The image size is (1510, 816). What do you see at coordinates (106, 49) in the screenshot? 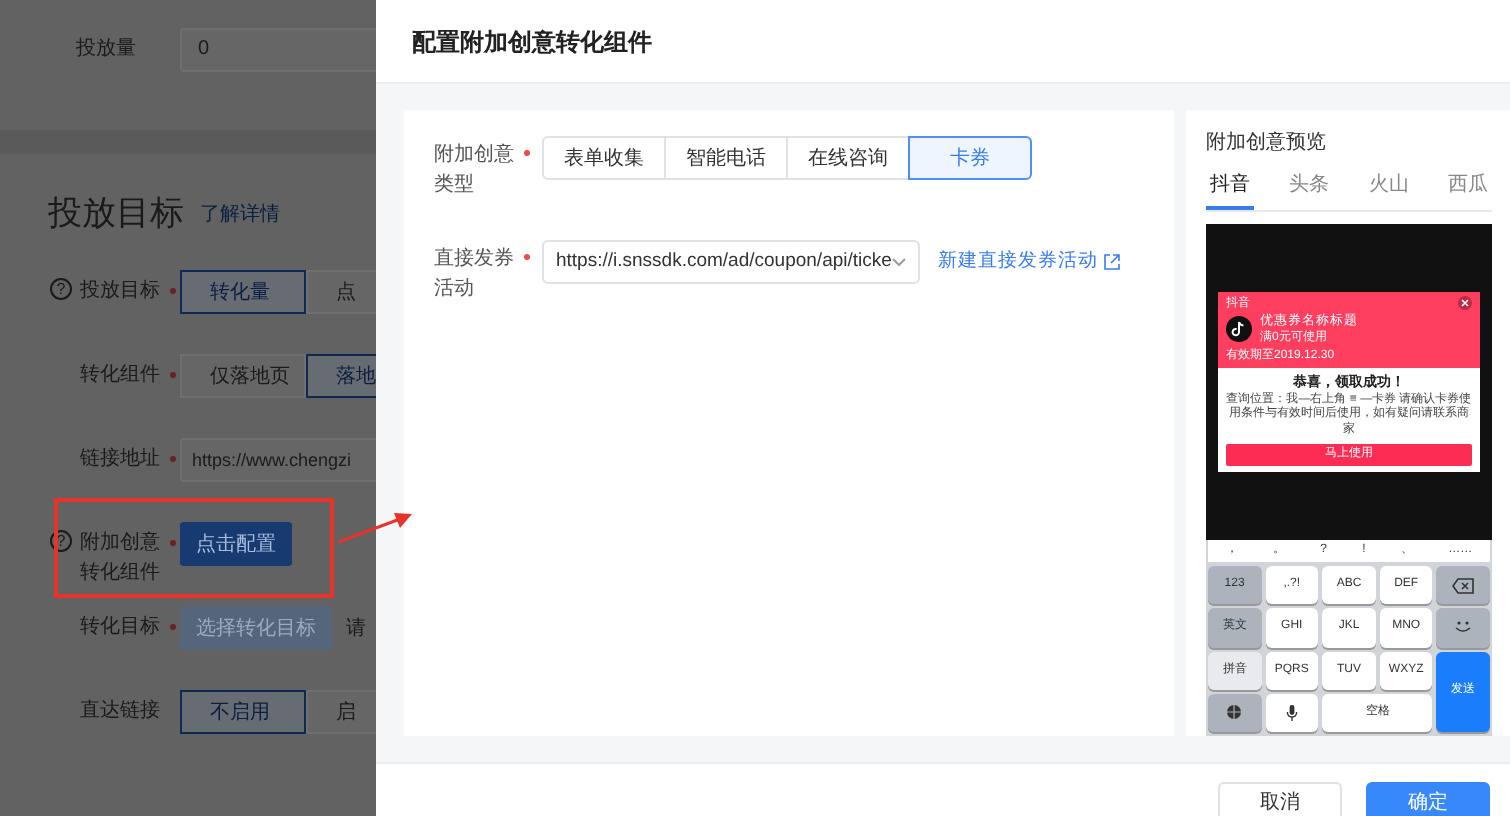
I see `field-label: 投放量` at bounding box center [106, 49].